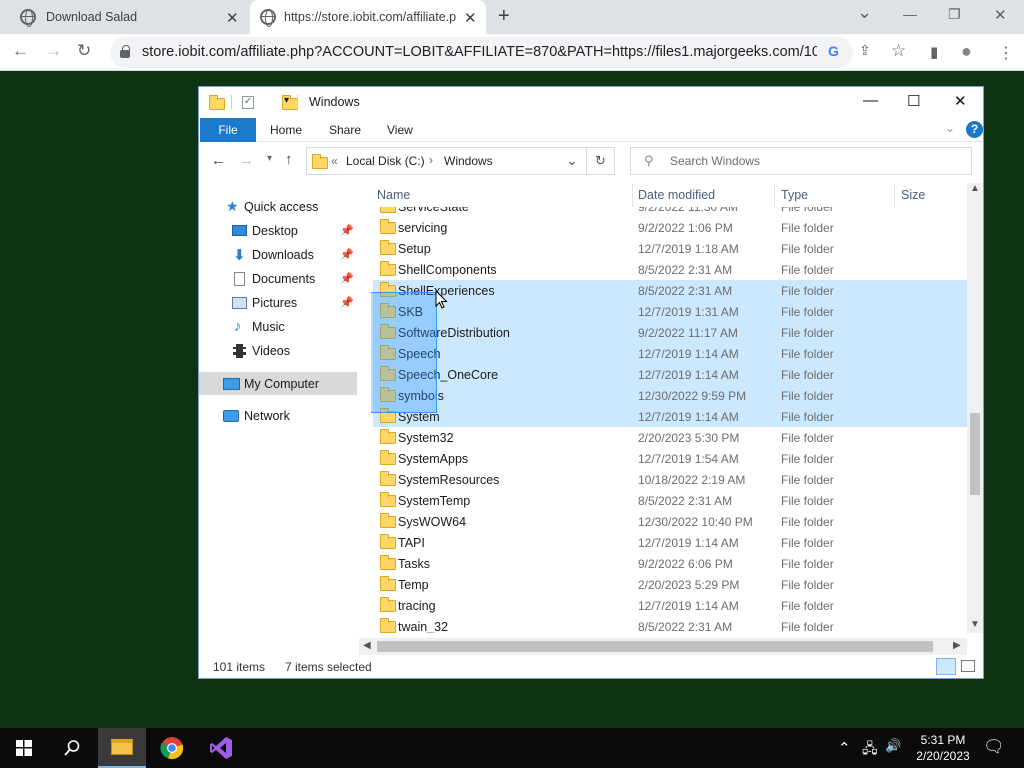 Image resolution: width=1024 pixels, height=768 pixels. What do you see at coordinates (893, 746) in the screenshot?
I see `volume-icon: 🔊` at bounding box center [893, 746].